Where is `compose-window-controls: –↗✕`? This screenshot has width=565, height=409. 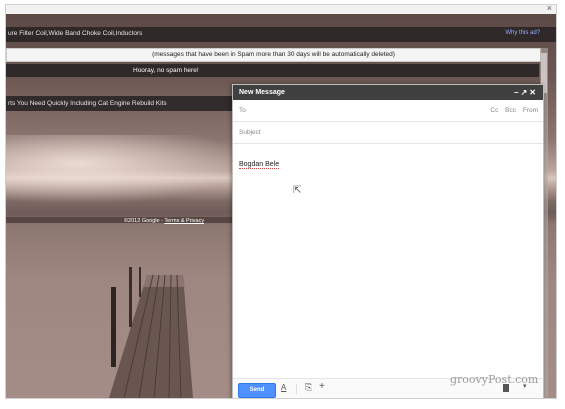
compose-window-controls: –↗✕ is located at coordinates (526, 92).